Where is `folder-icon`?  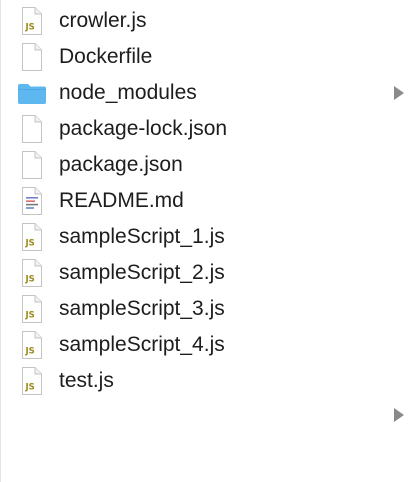
folder-icon is located at coordinates (32, 93).